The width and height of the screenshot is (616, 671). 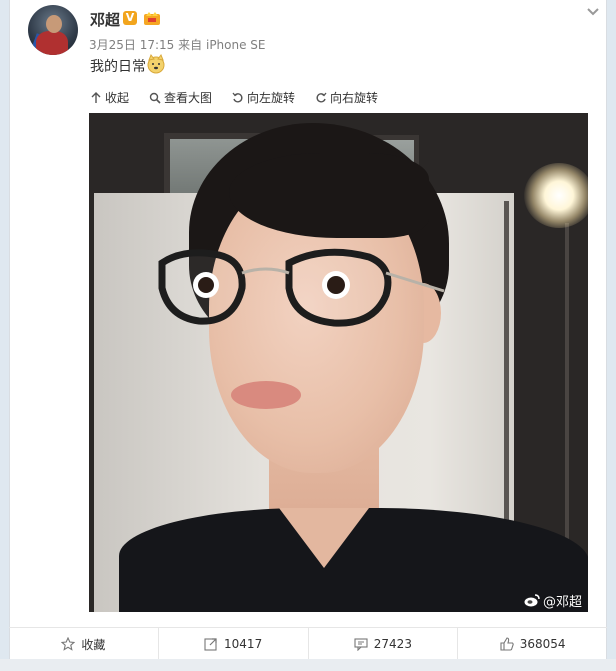 I want to click on vip-crown-icon, so click(x=152, y=18).